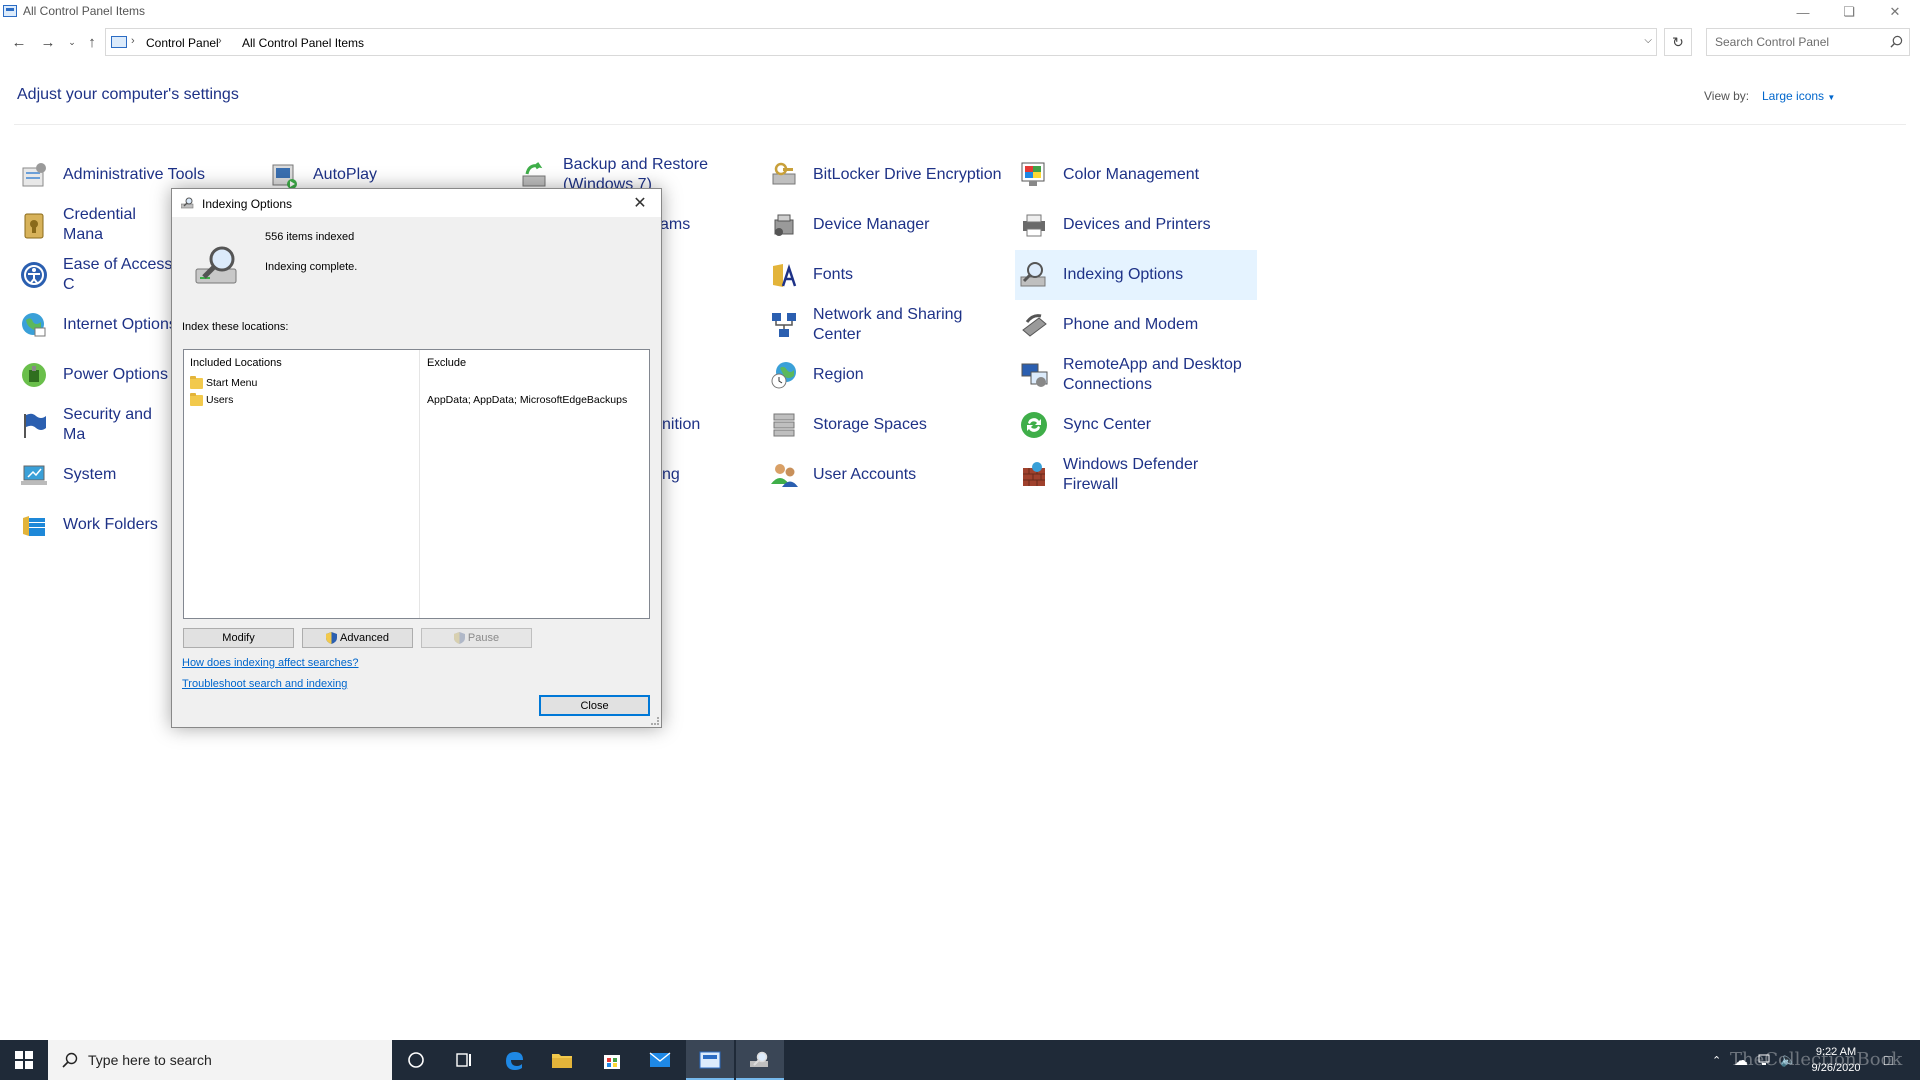 This screenshot has width=1920, height=1080. I want to click on close-button: Close, so click(594, 705).